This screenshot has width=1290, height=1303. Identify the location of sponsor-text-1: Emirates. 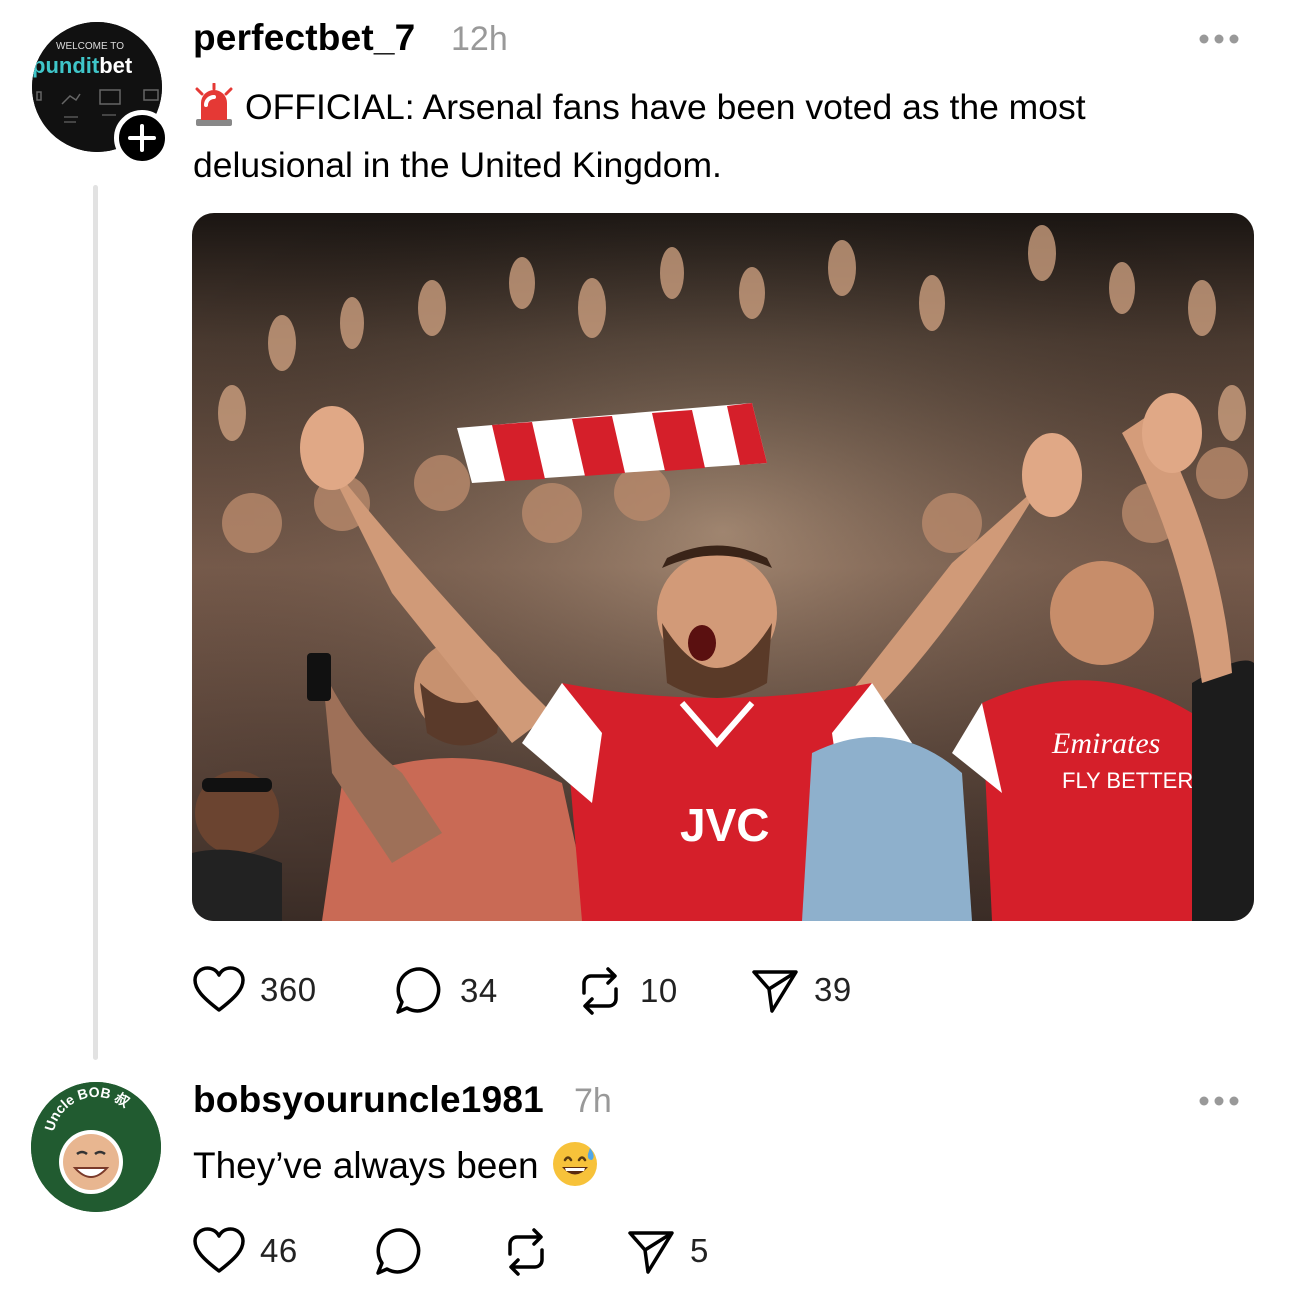
(1105, 743).